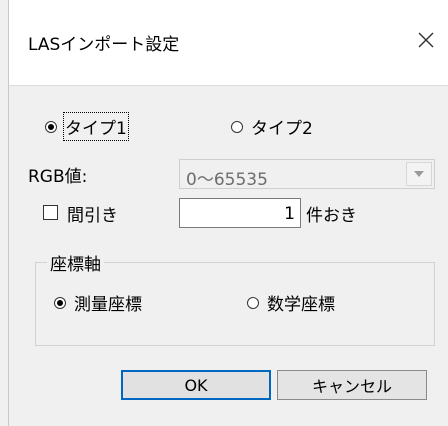  Describe the element at coordinates (196, 385) in the screenshot. I see `ok-button: OK` at that location.